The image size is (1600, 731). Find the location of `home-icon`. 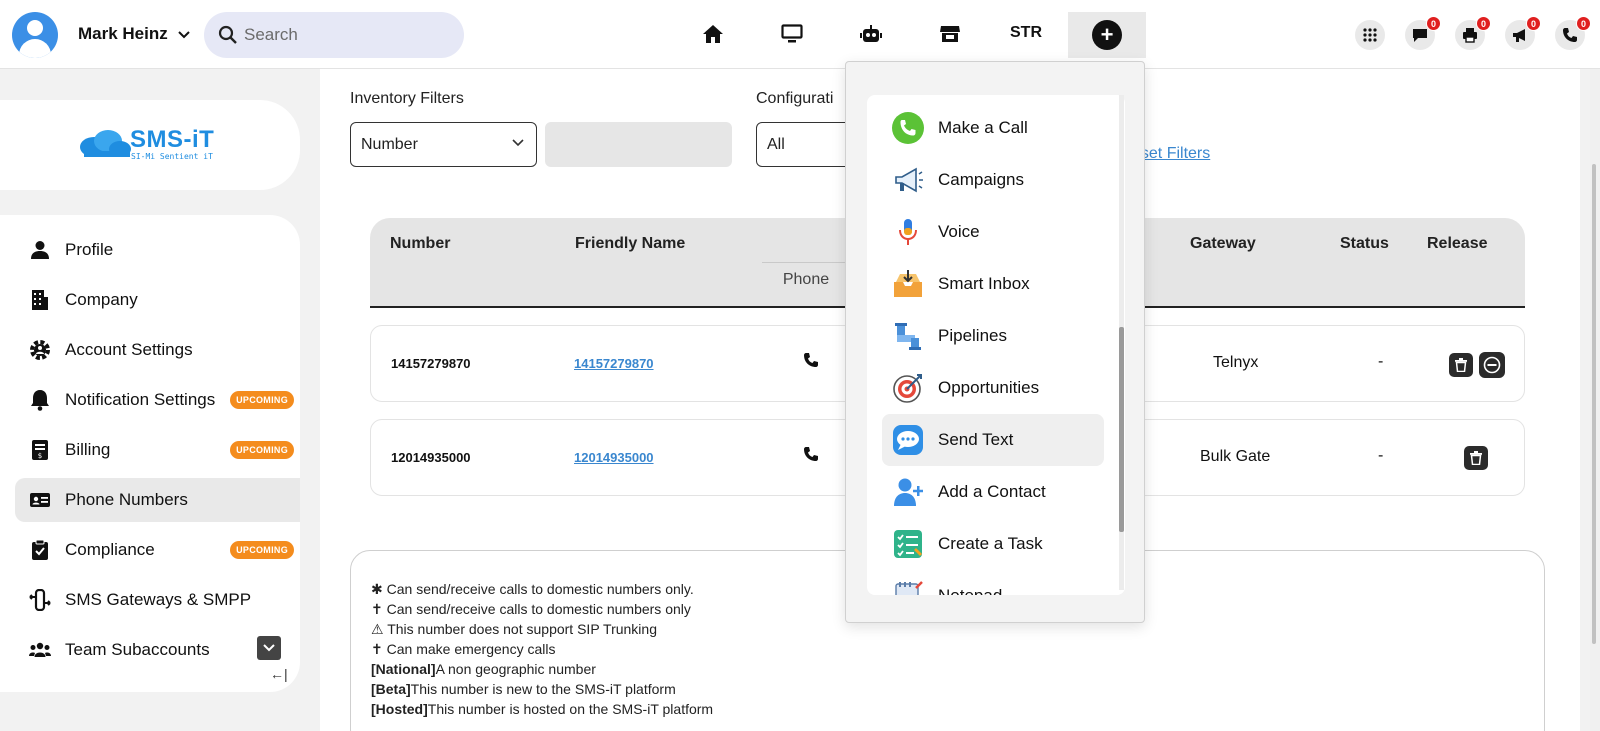

home-icon is located at coordinates (713, 34).